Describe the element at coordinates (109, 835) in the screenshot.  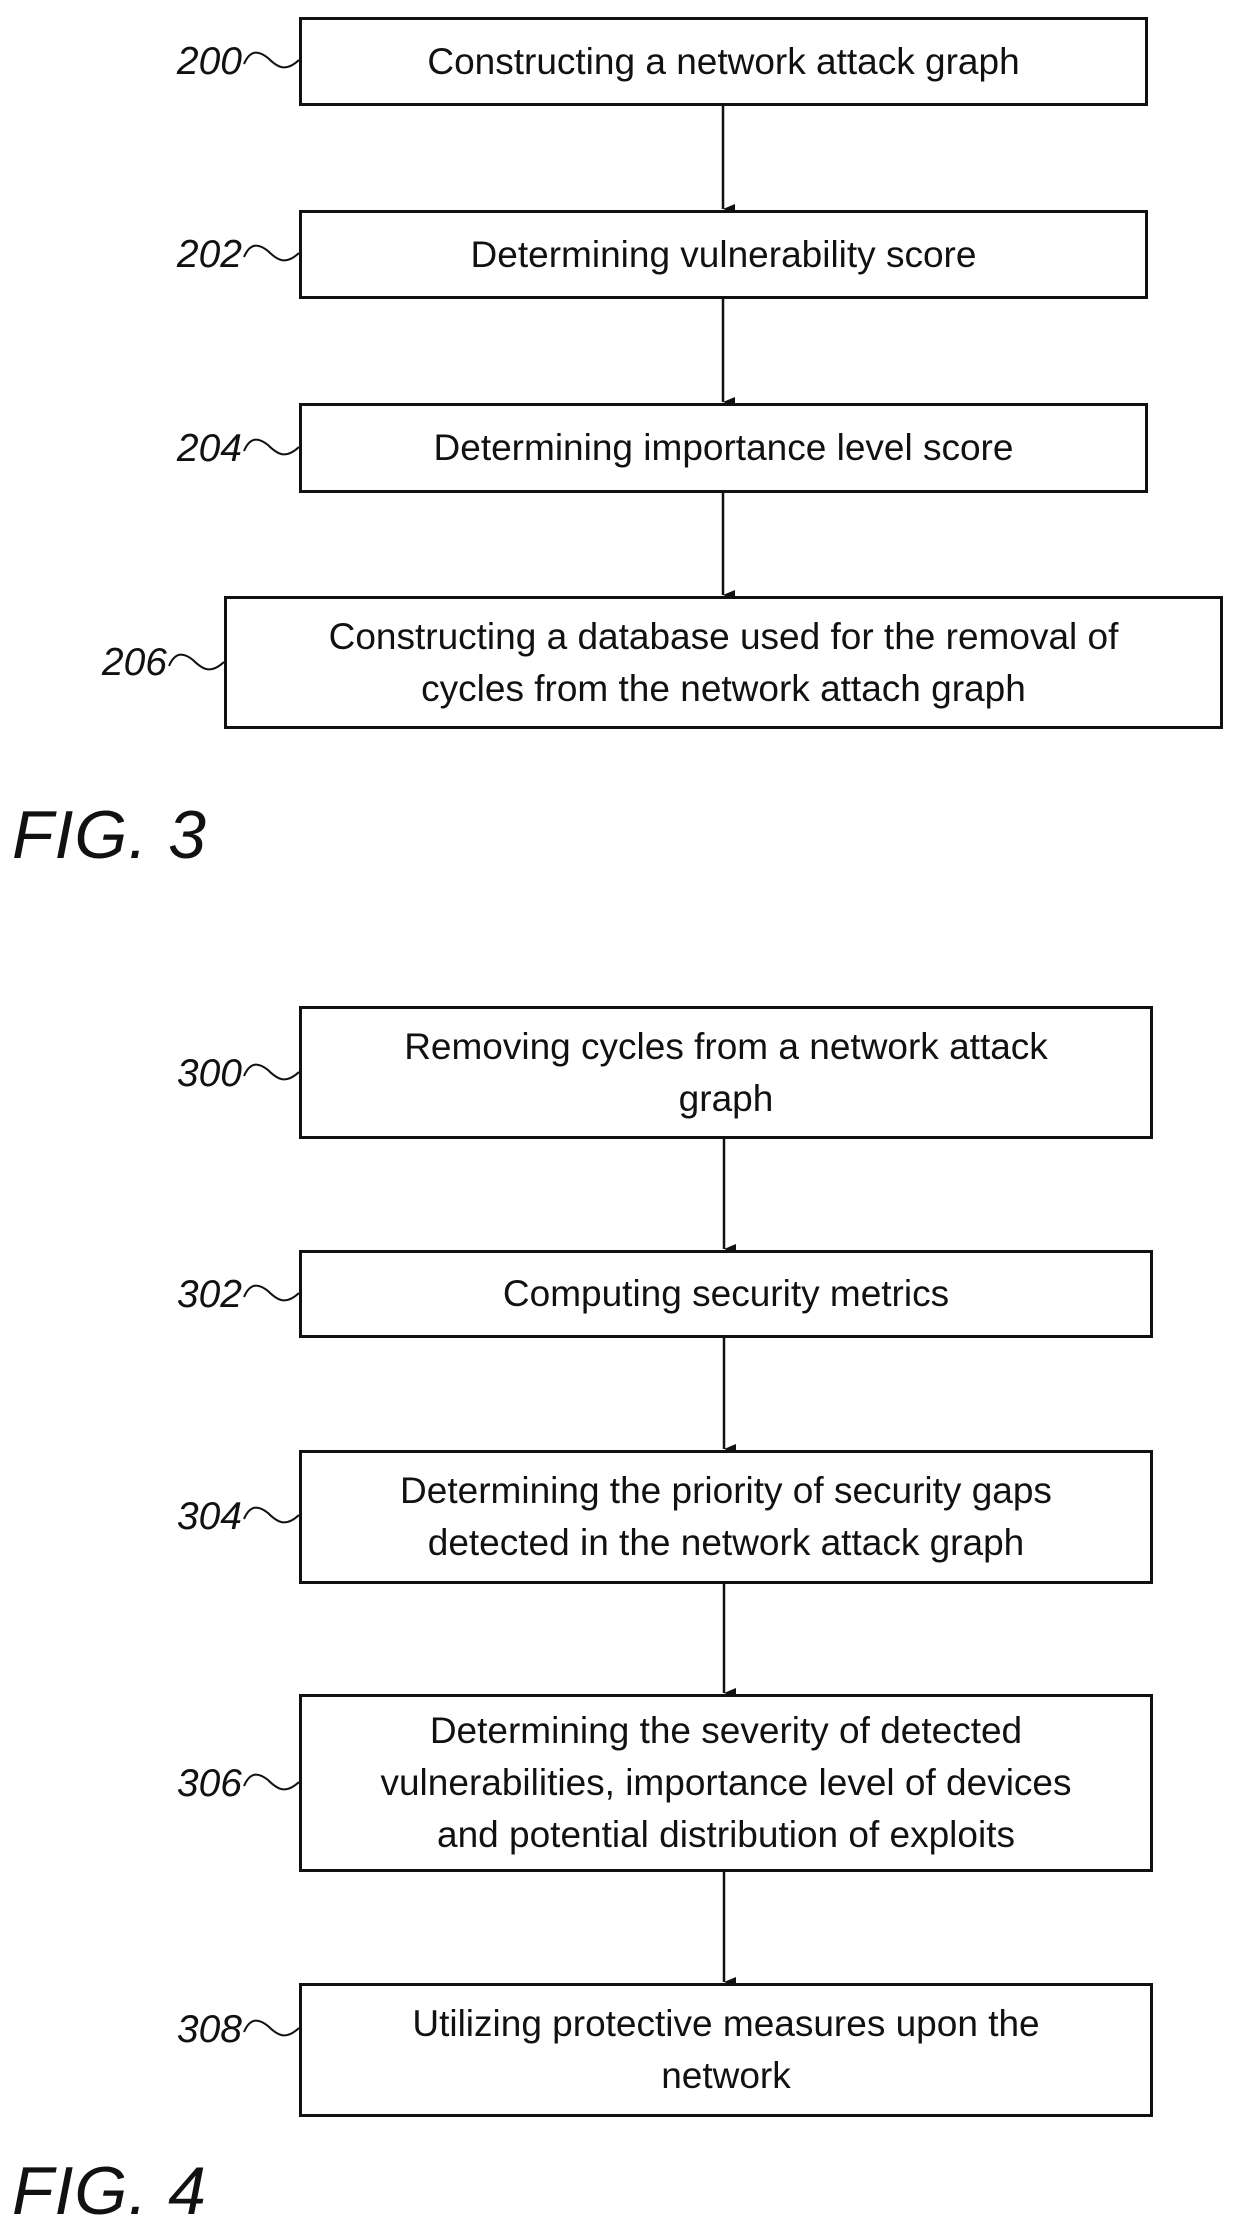
I see `figure-caption-3: FIG. 3` at that location.